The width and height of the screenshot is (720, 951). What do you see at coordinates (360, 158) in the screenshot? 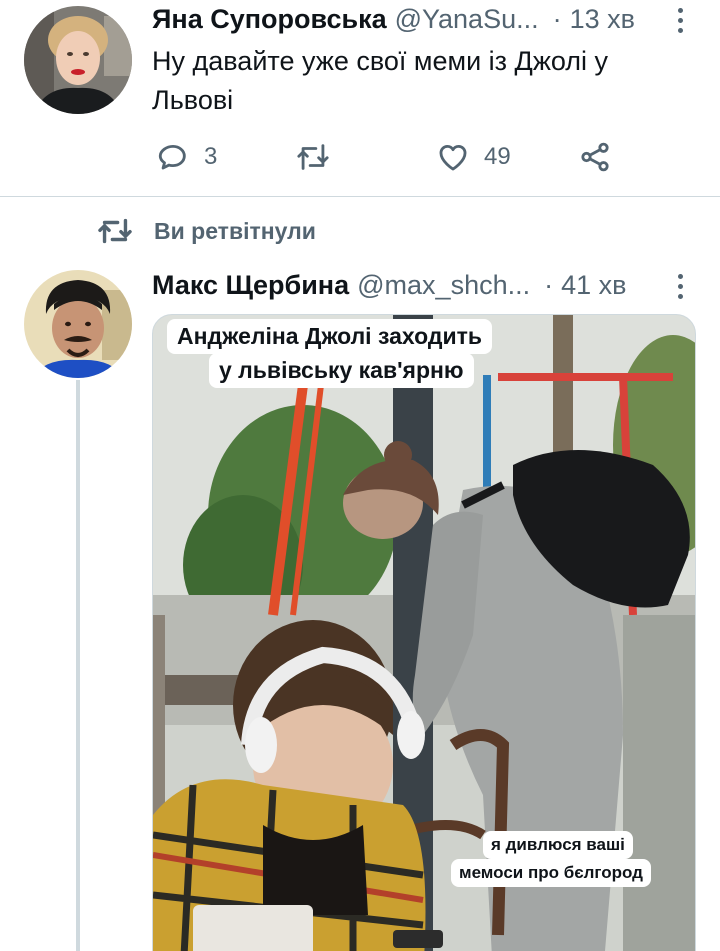
I see `action-bar: 3 49` at bounding box center [360, 158].